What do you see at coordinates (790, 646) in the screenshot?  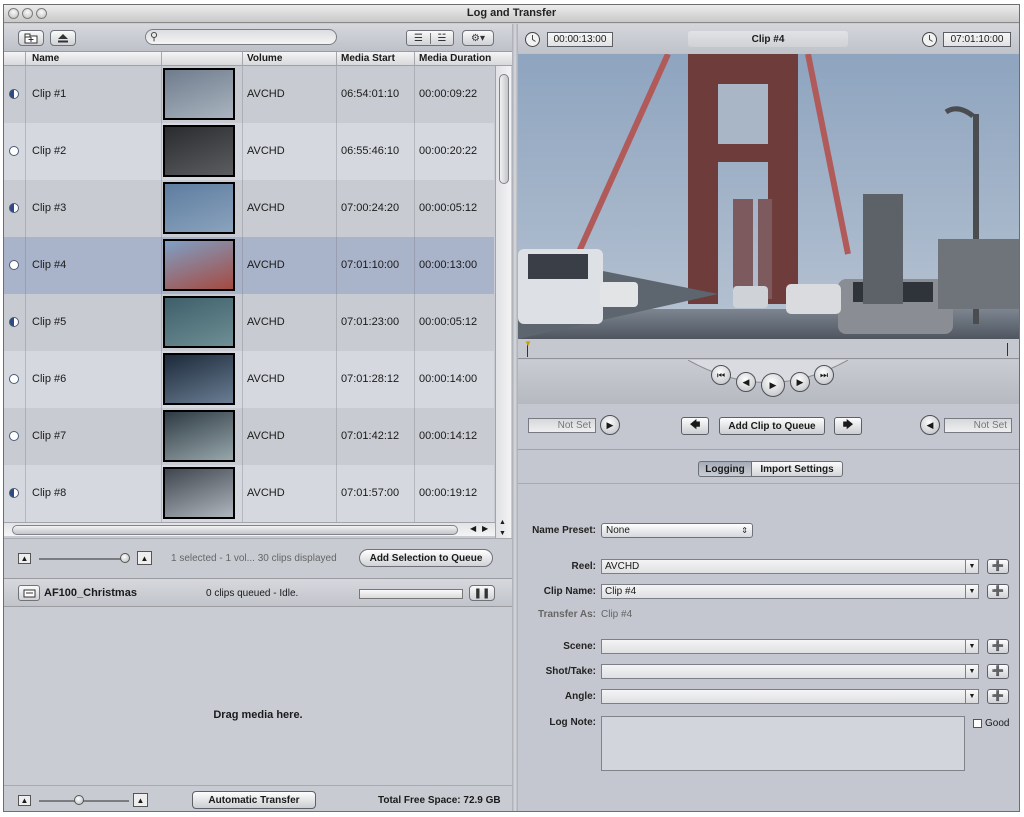 I see `scene-field: ▼` at bounding box center [790, 646].